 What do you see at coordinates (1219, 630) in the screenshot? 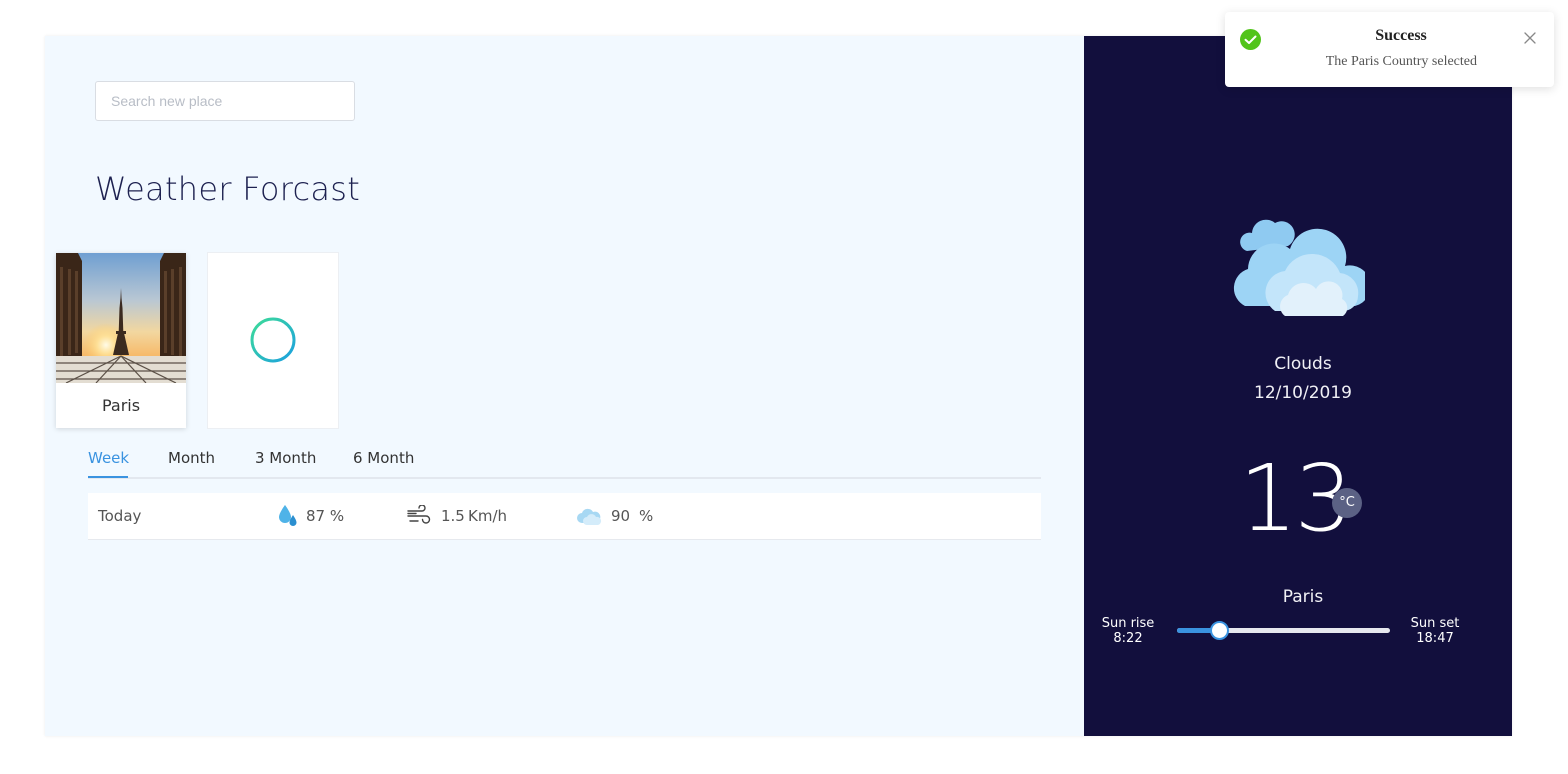
I see `sun-progress-handle` at bounding box center [1219, 630].